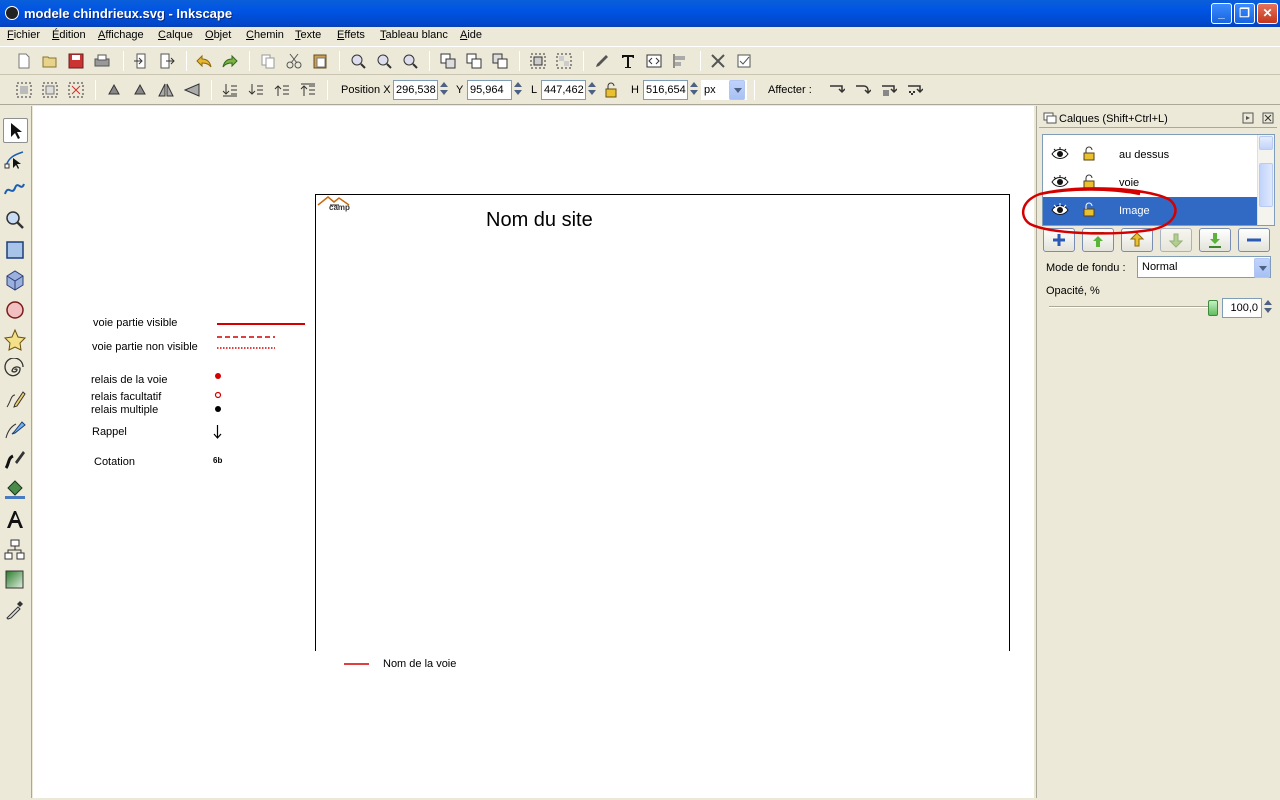 This screenshot has height=800, width=1280. Describe the element at coordinates (602, 61) in the screenshot. I see `fill-stroke-icon` at that location.